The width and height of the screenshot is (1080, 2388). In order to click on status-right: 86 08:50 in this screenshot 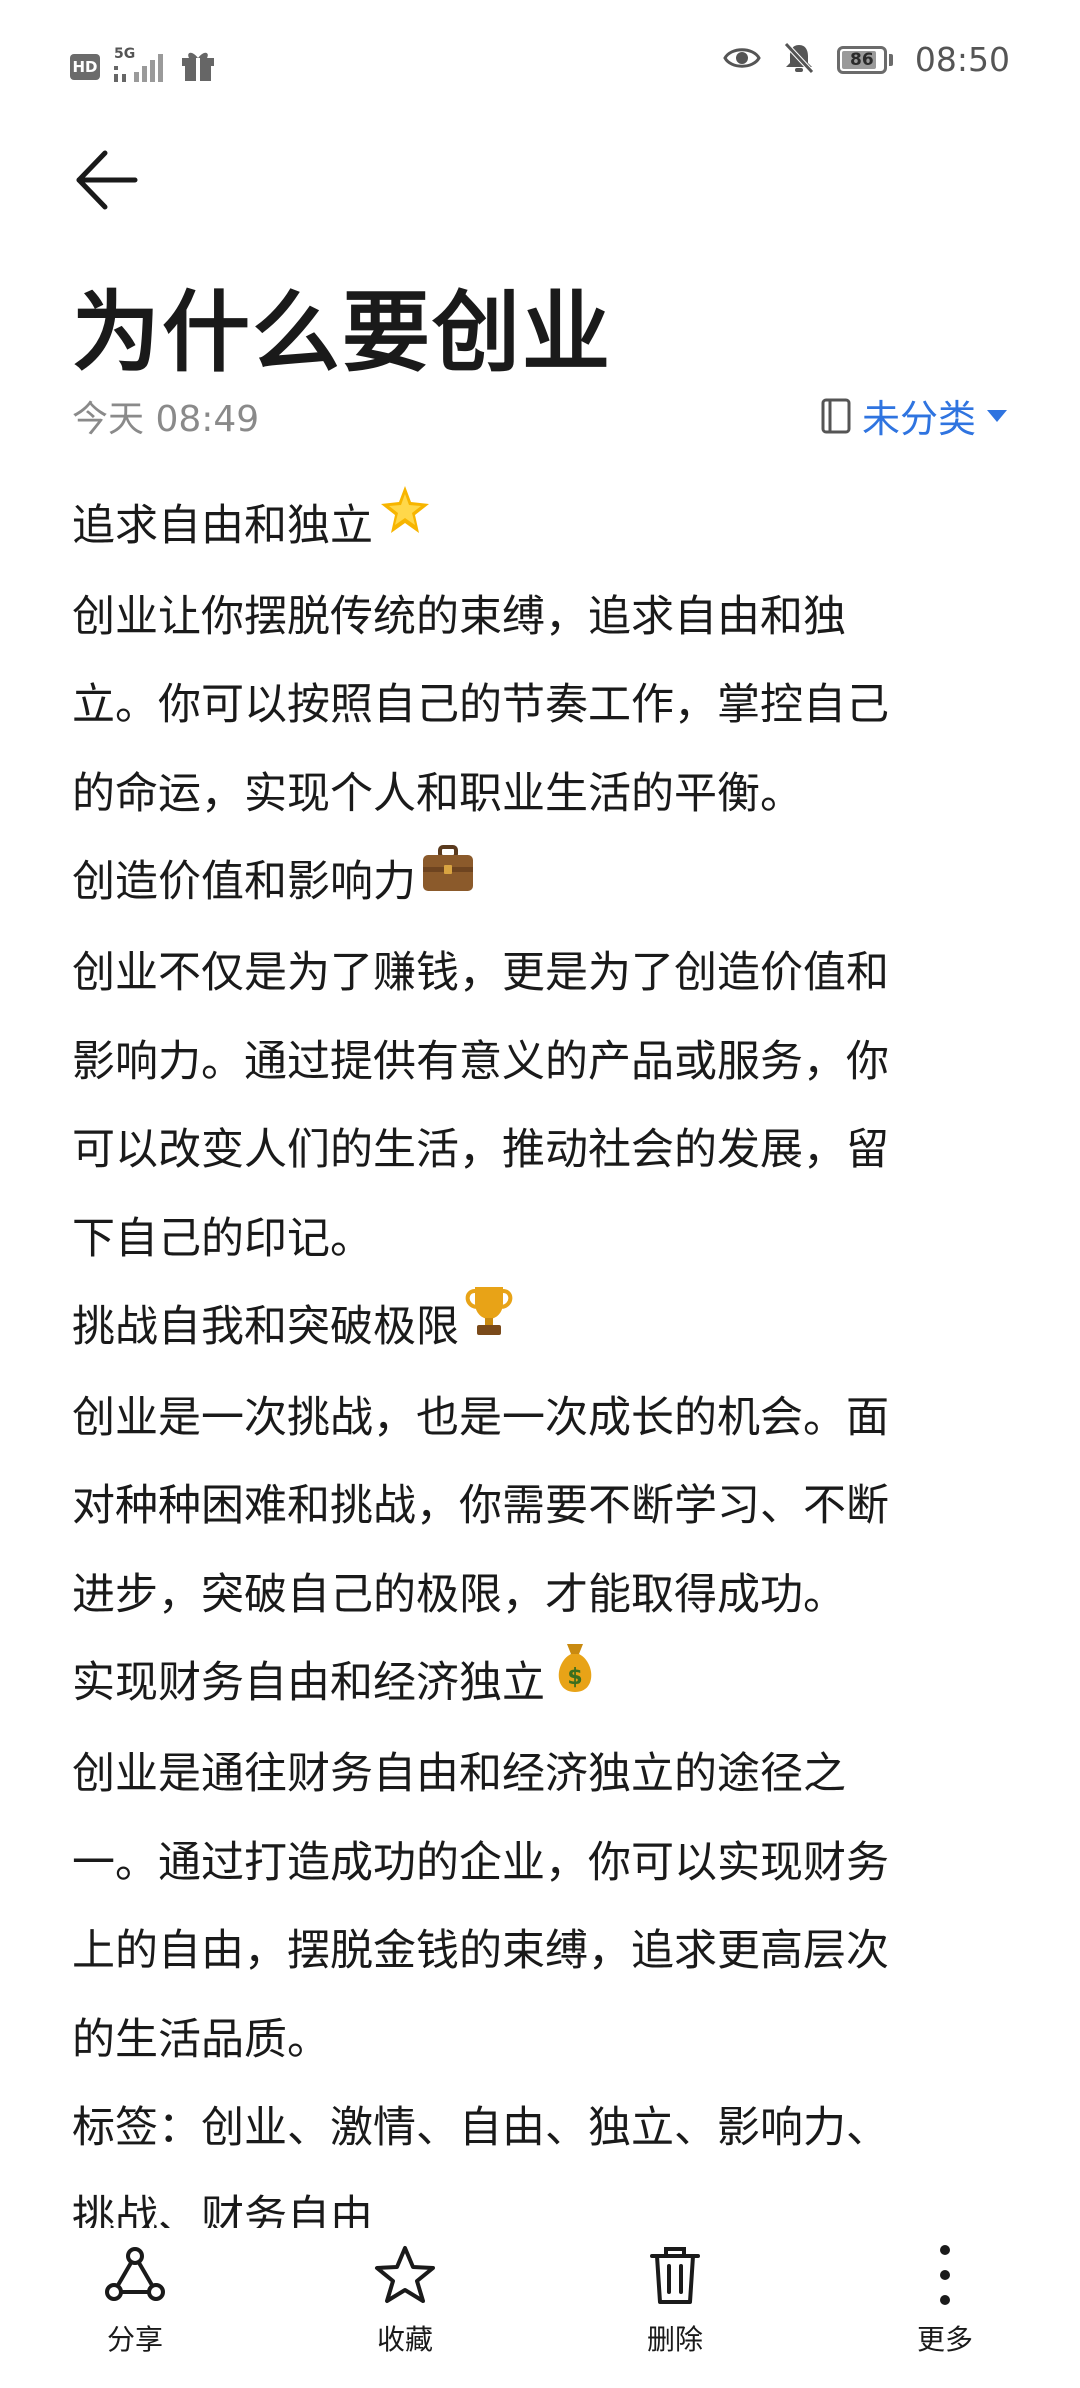, I will do `click(866, 59)`.